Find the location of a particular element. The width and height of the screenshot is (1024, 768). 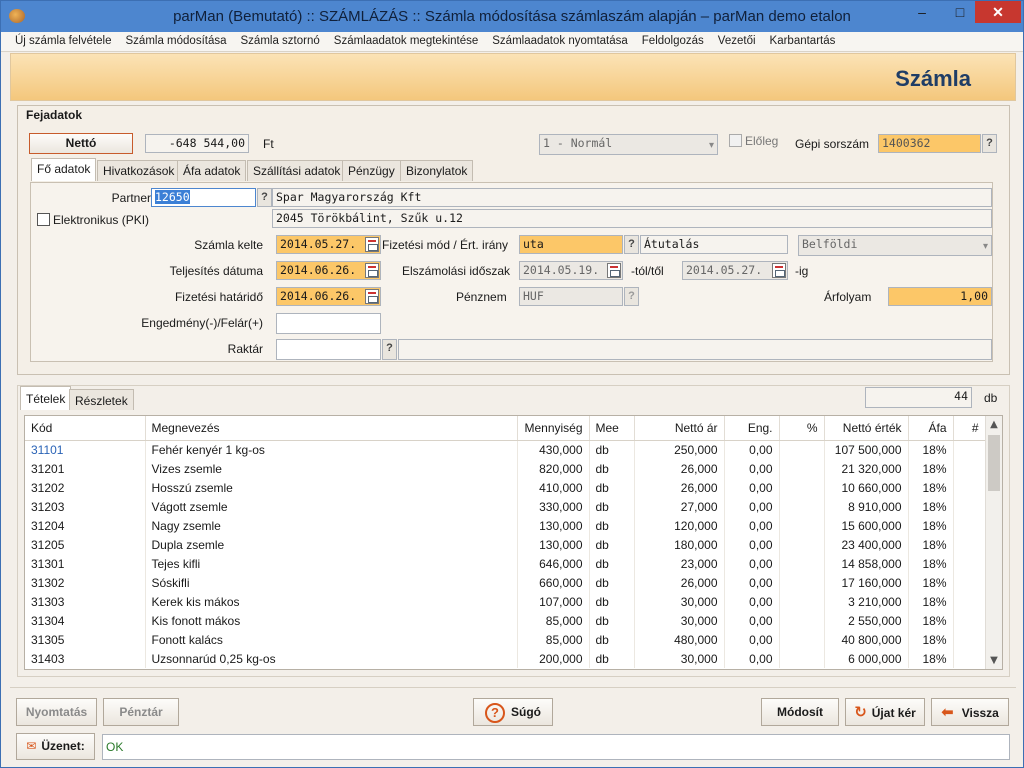

warehouse-lookup-button: ? is located at coordinates (389, 349).